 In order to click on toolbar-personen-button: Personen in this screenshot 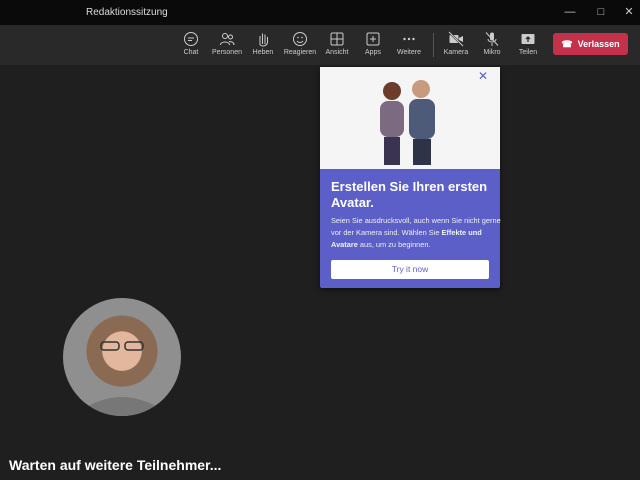, I will do `click(227, 42)`.